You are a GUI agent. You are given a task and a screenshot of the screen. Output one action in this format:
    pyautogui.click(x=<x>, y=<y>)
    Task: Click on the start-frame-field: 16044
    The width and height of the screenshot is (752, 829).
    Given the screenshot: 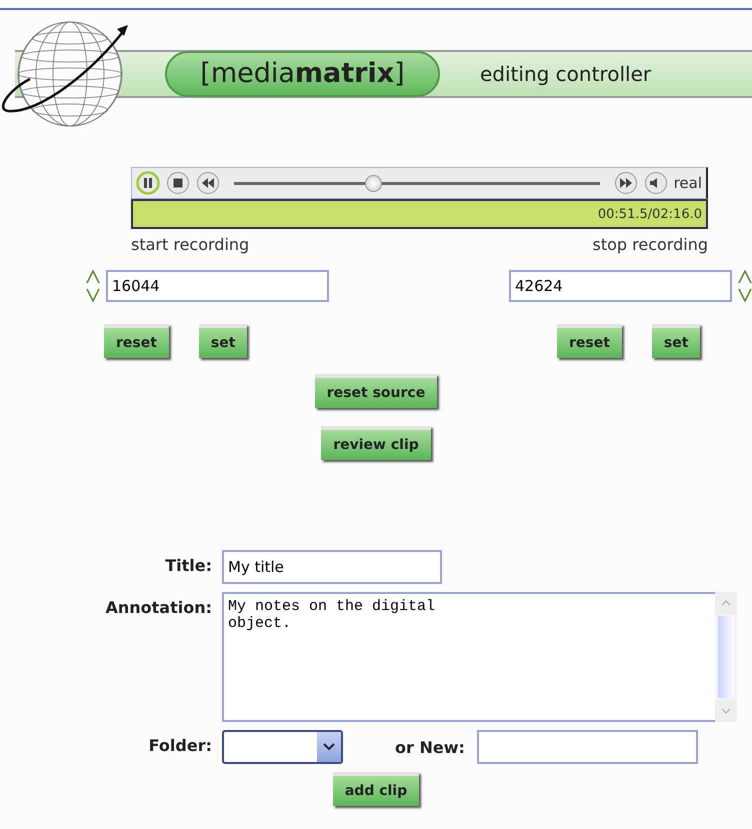 What is the action you would take?
    pyautogui.click(x=217, y=286)
    